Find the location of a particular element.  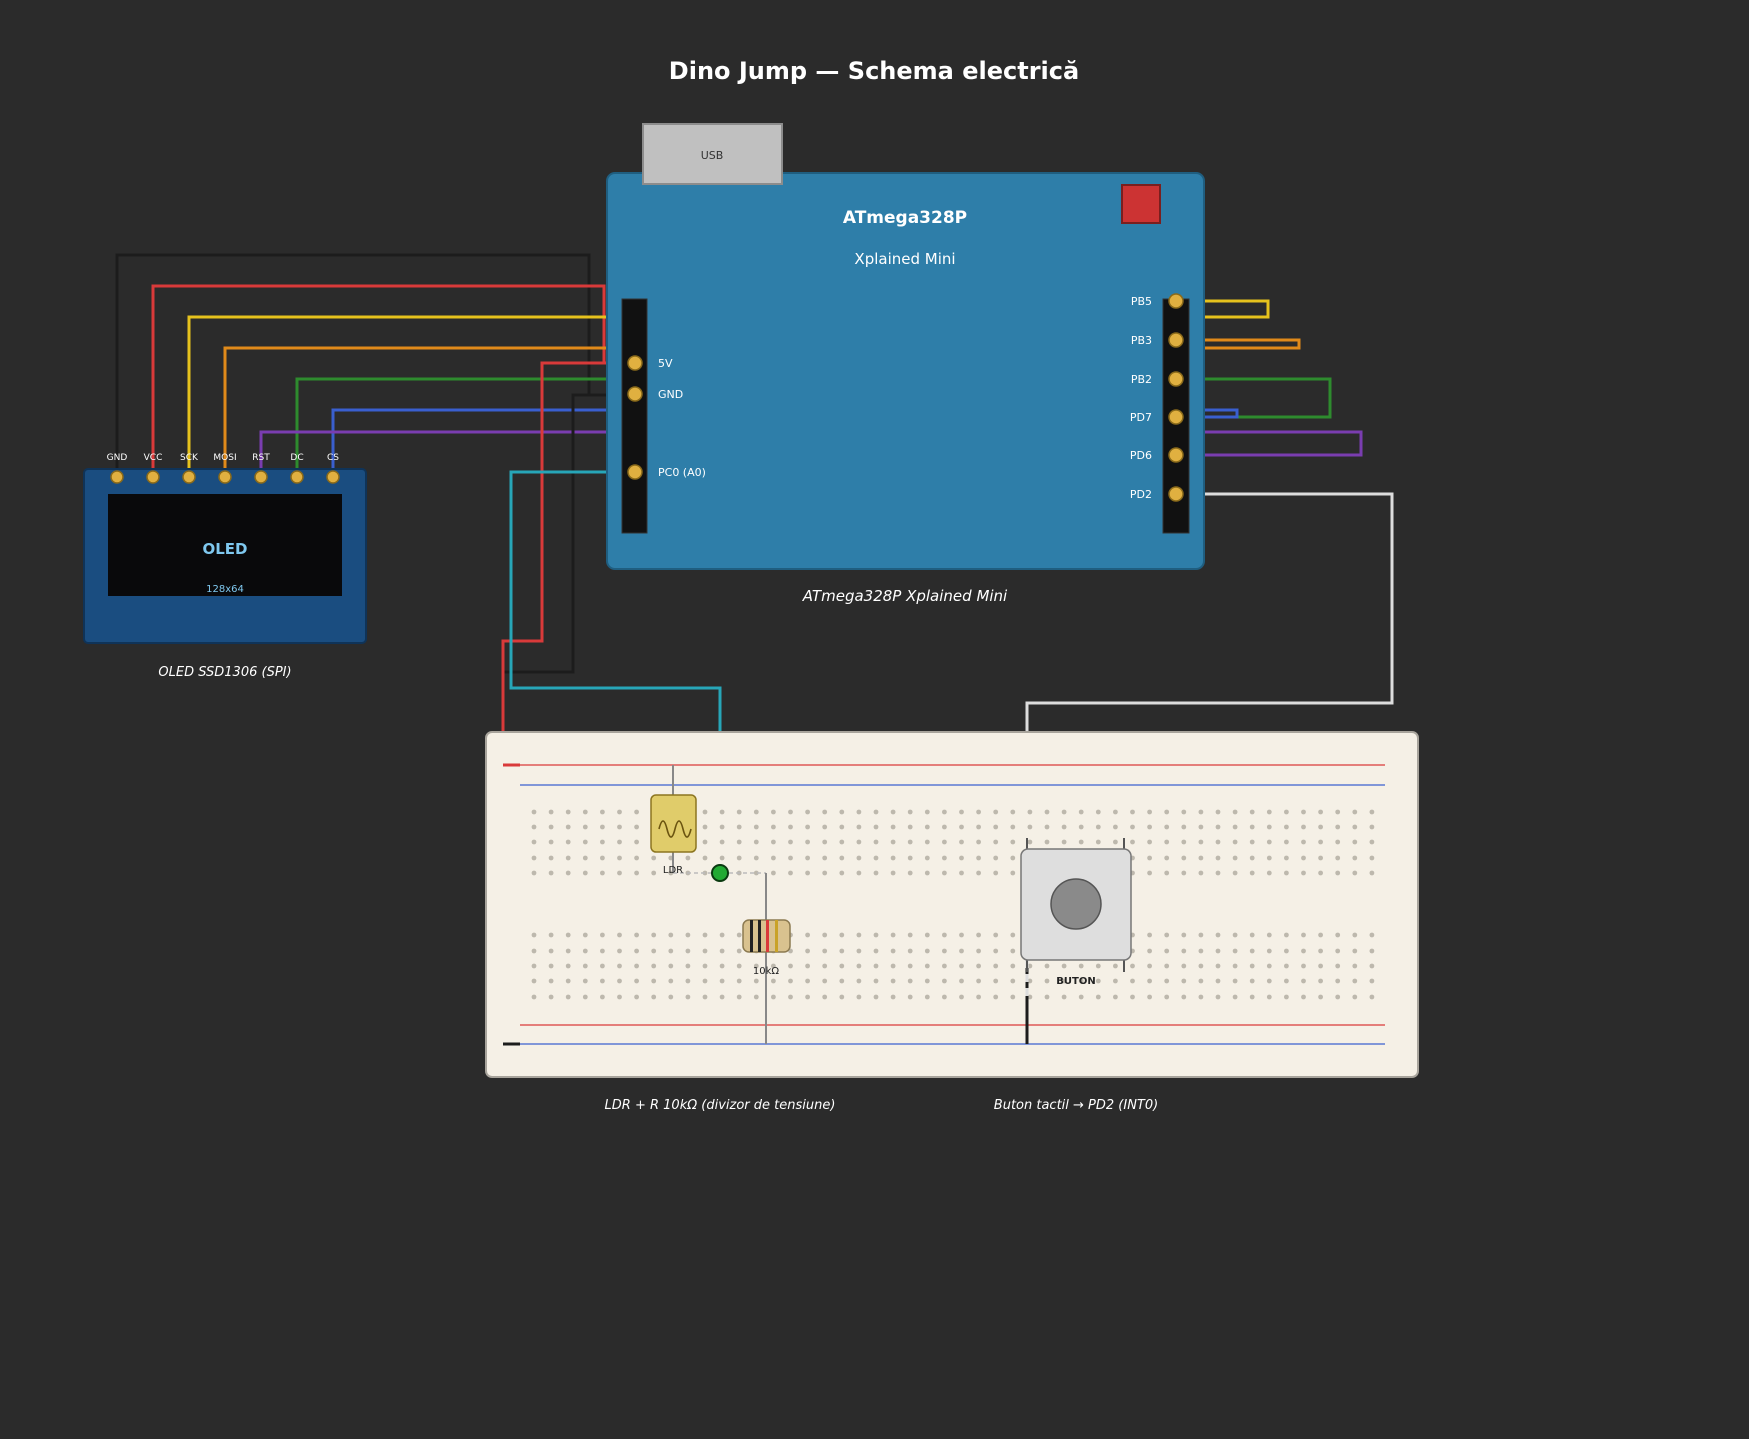

oled-caption: OLED SSD1306 (SPI) is located at coordinates (224, 672).